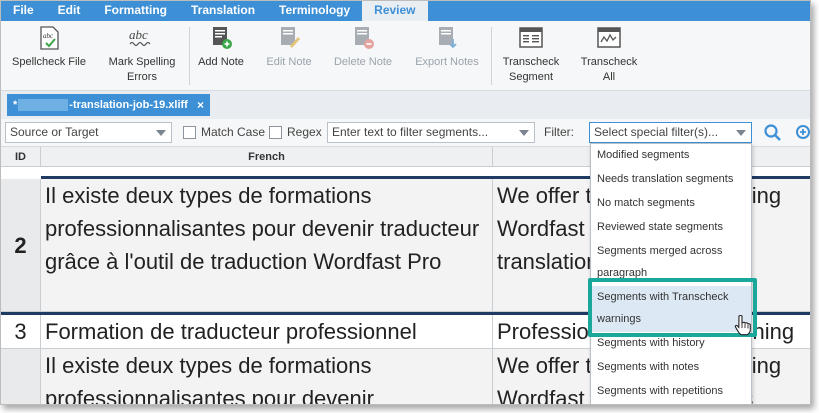 This screenshot has height=413, width=819. I want to click on delete-note-icon, so click(364, 38).